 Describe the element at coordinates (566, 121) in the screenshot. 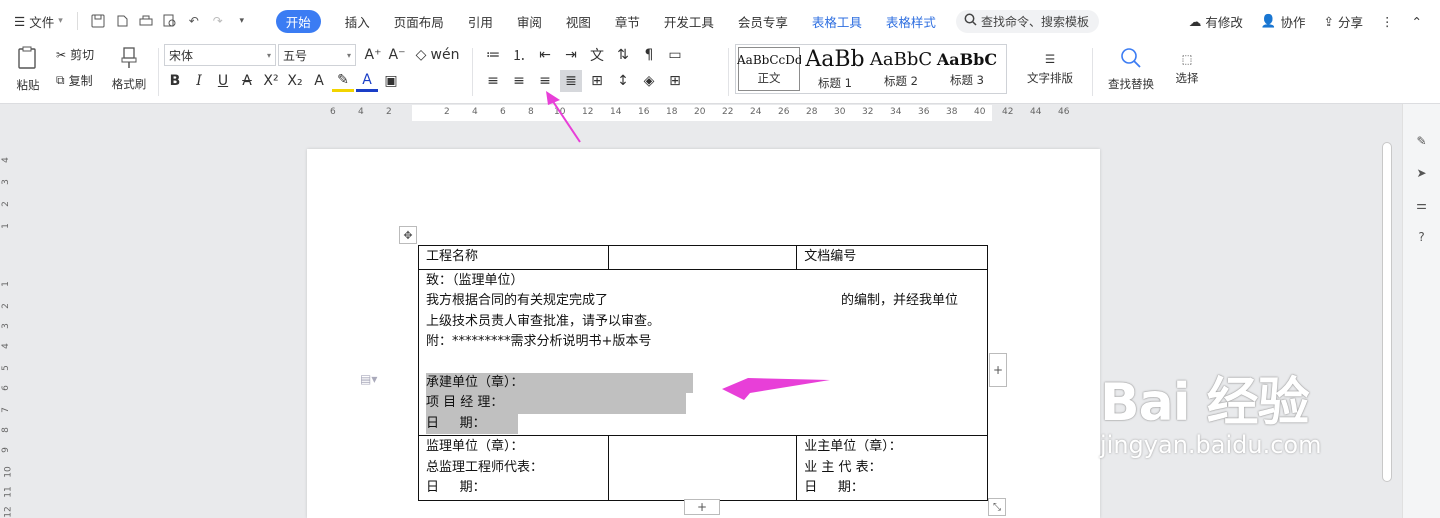

I see `annotation-arrow-line` at that location.